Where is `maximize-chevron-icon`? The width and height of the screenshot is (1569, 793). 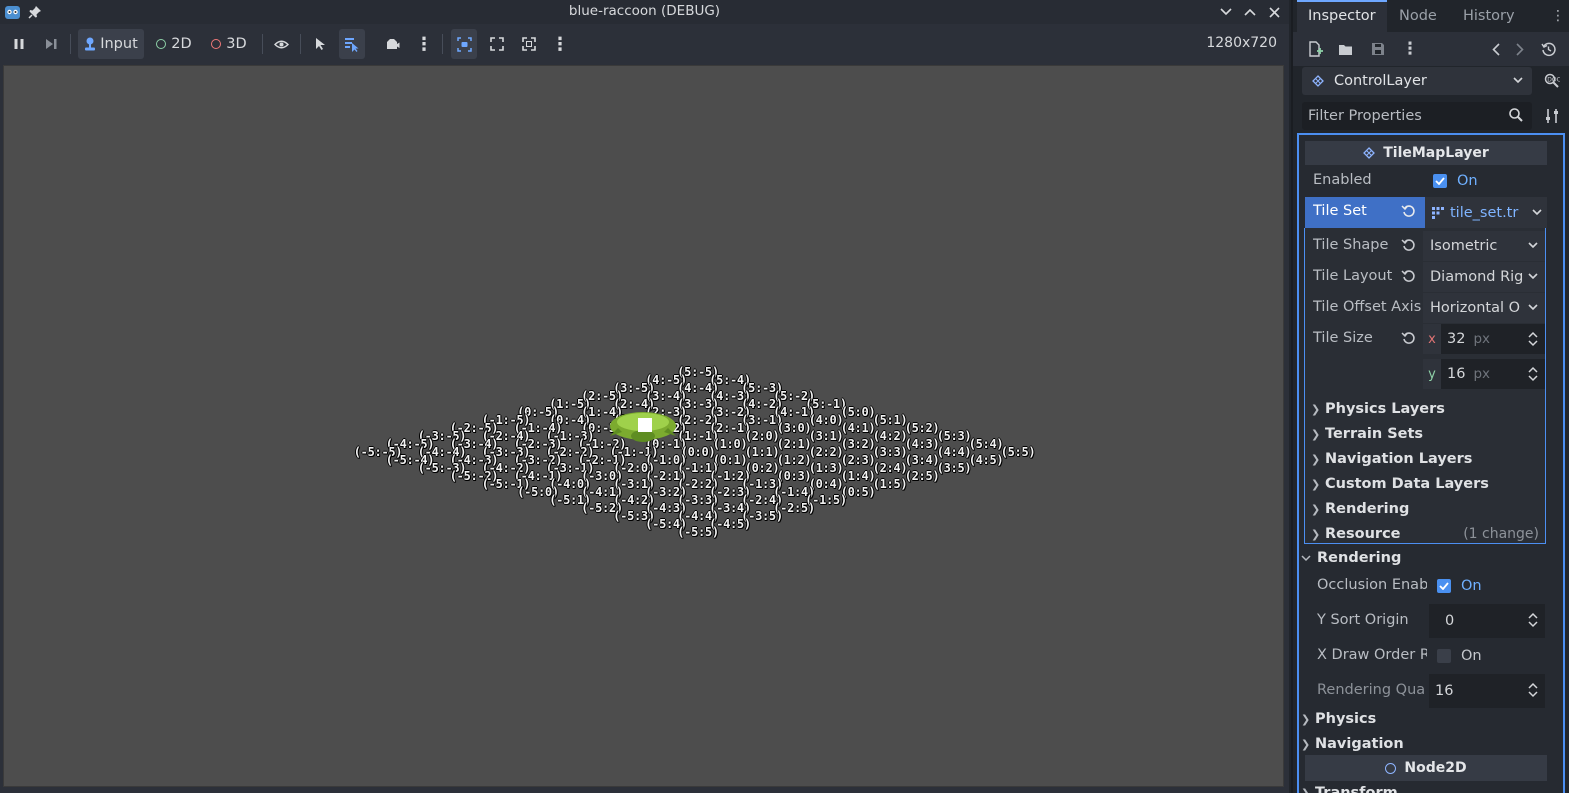
maximize-chevron-icon is located at coordinates (1250, 12).